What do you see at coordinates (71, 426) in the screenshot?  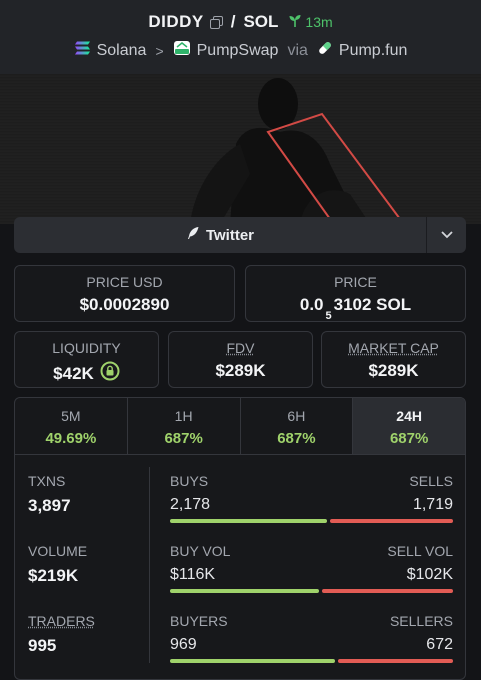 I see `tab-5m: 5M 49.69%` at bounding box center [71, 426].